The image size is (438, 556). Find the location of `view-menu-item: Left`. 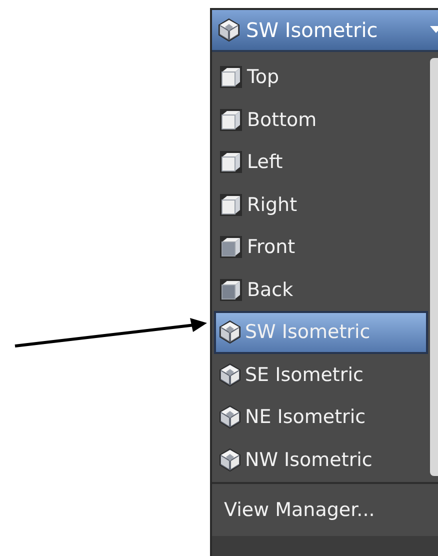

view-menu-item: Left is located at coordinates (321, 162).